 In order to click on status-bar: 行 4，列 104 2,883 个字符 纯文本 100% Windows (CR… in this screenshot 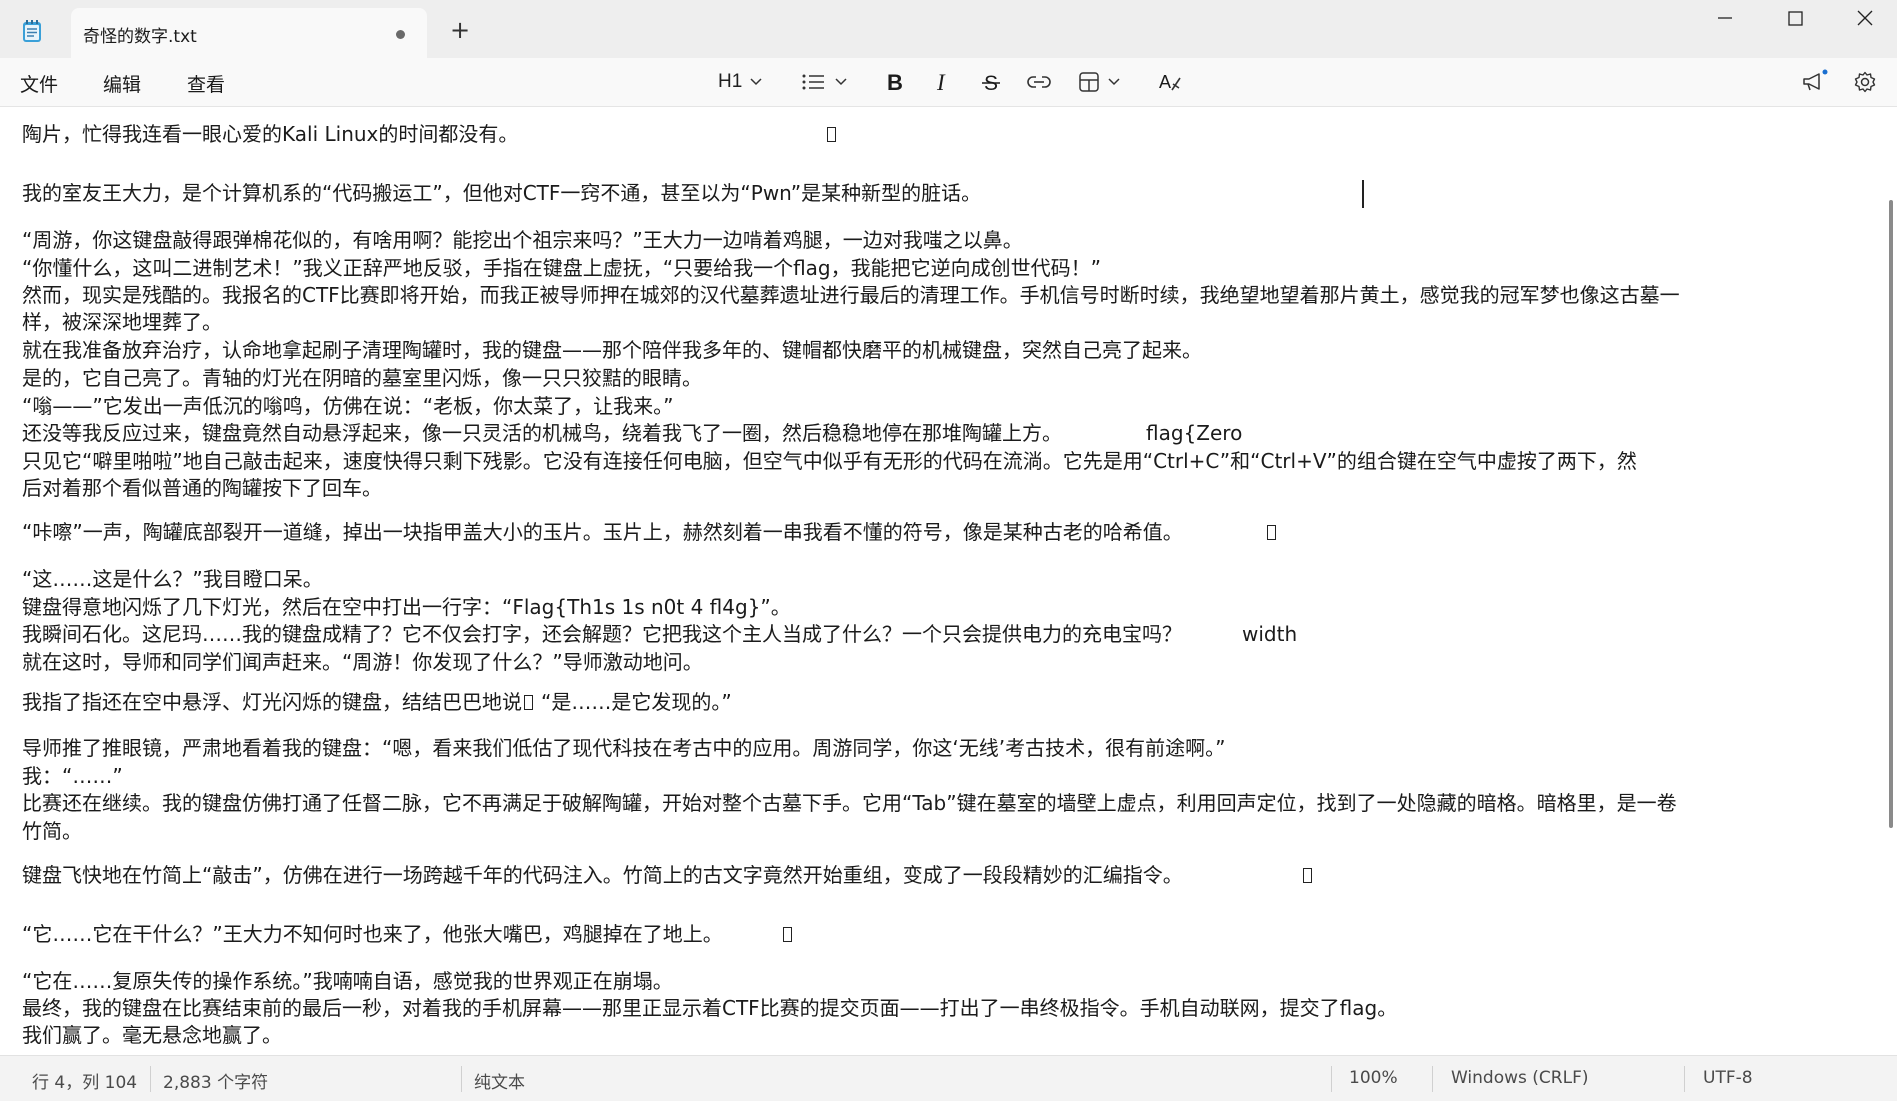, I will do `click(948, 1078)`.